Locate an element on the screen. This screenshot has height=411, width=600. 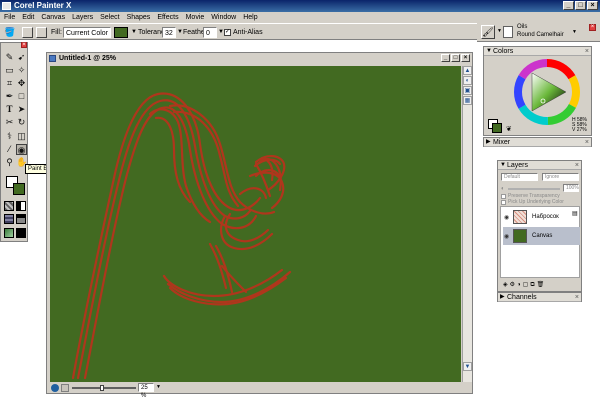
vertical-scrollbar: ▲ ◐ ▣ ▦ ▼ is located at coordinates (467, 224).